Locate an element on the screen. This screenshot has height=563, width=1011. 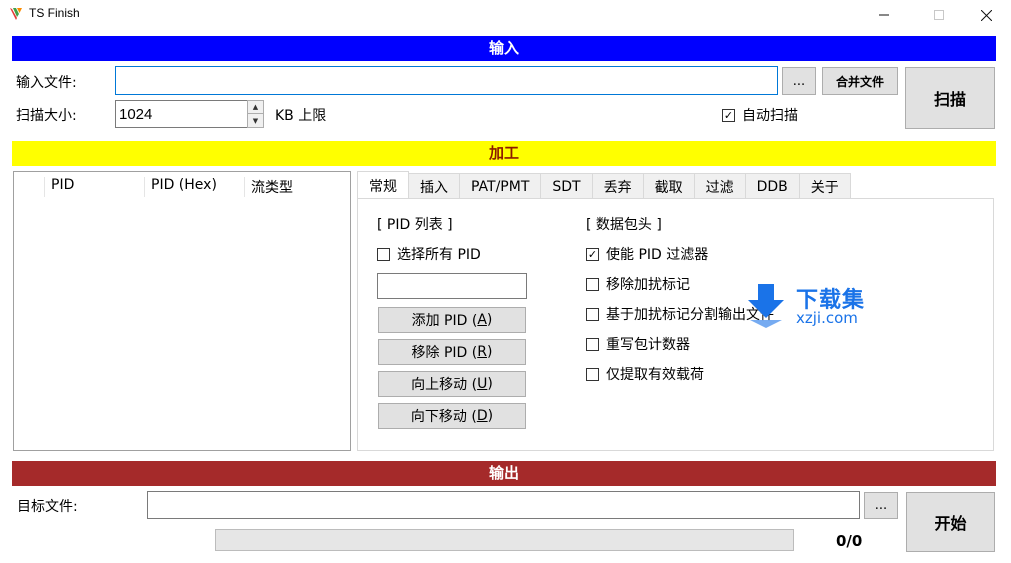
scan-unit-label: KB 上限 is located at coordinates (301, 116).